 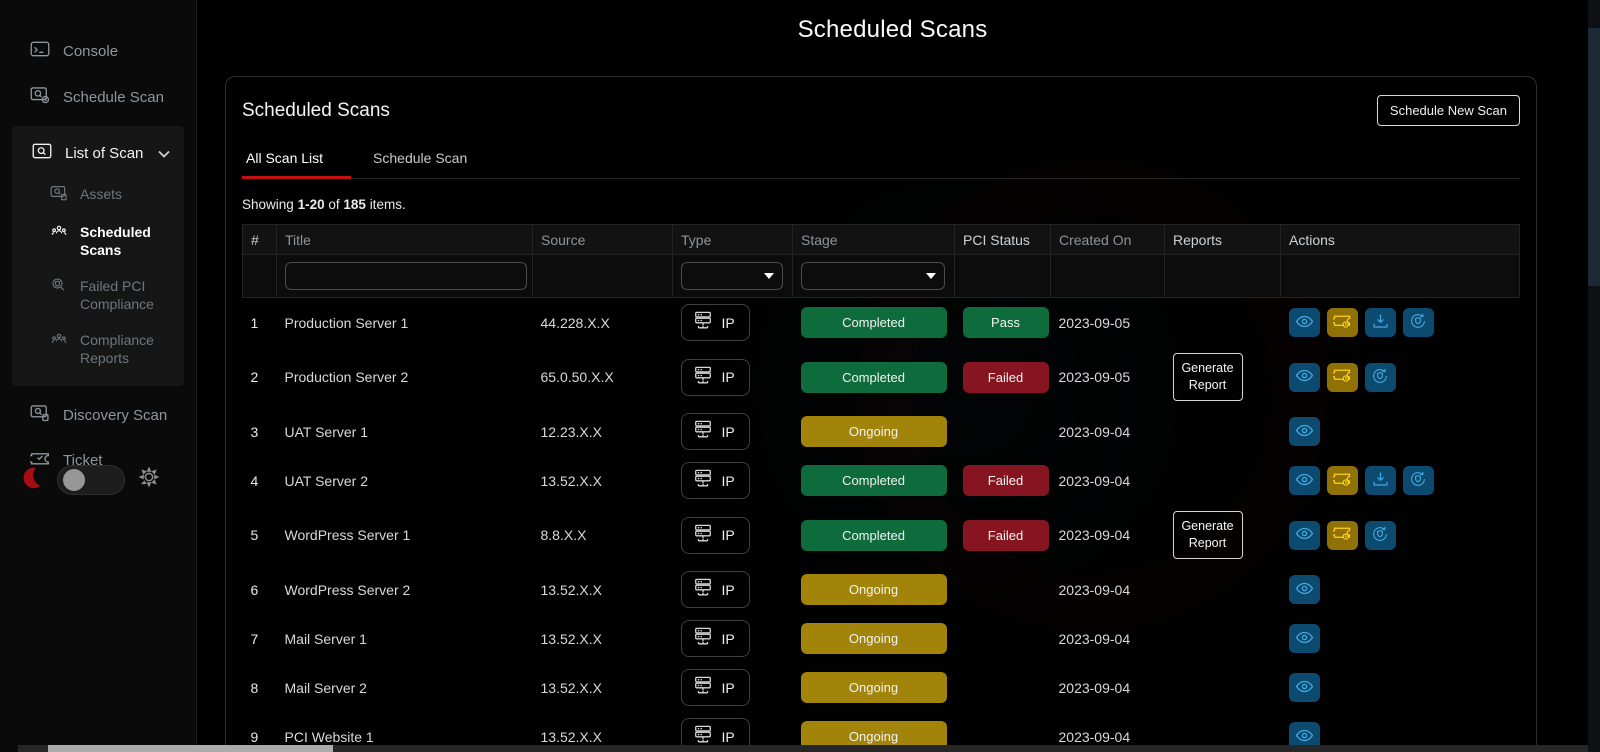 I want to click on vertical-scrollbar-thumb, so click(x=1594, y=157).